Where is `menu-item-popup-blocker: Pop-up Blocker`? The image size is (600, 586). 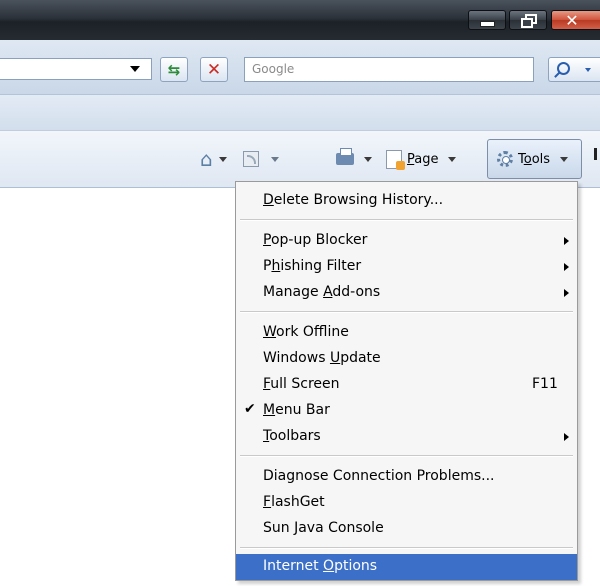
menu-item-popup-blocker: Pop-up Blocker is located at coordinates (406, 241).